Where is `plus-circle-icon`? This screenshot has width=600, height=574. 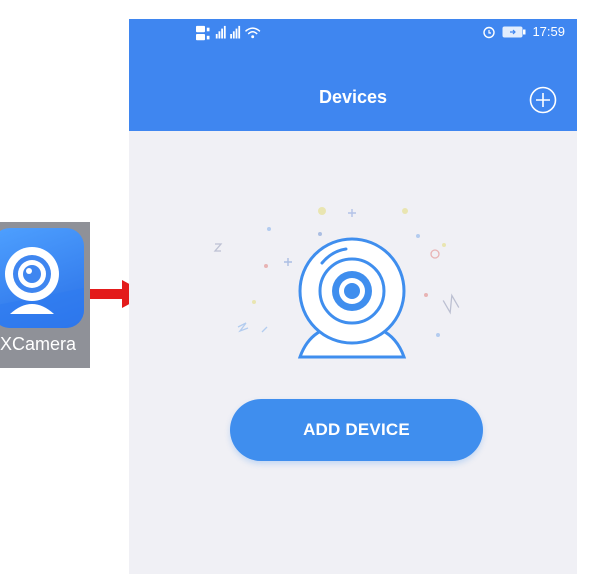 plus-circle-icon is located at coordinates (543, 100).